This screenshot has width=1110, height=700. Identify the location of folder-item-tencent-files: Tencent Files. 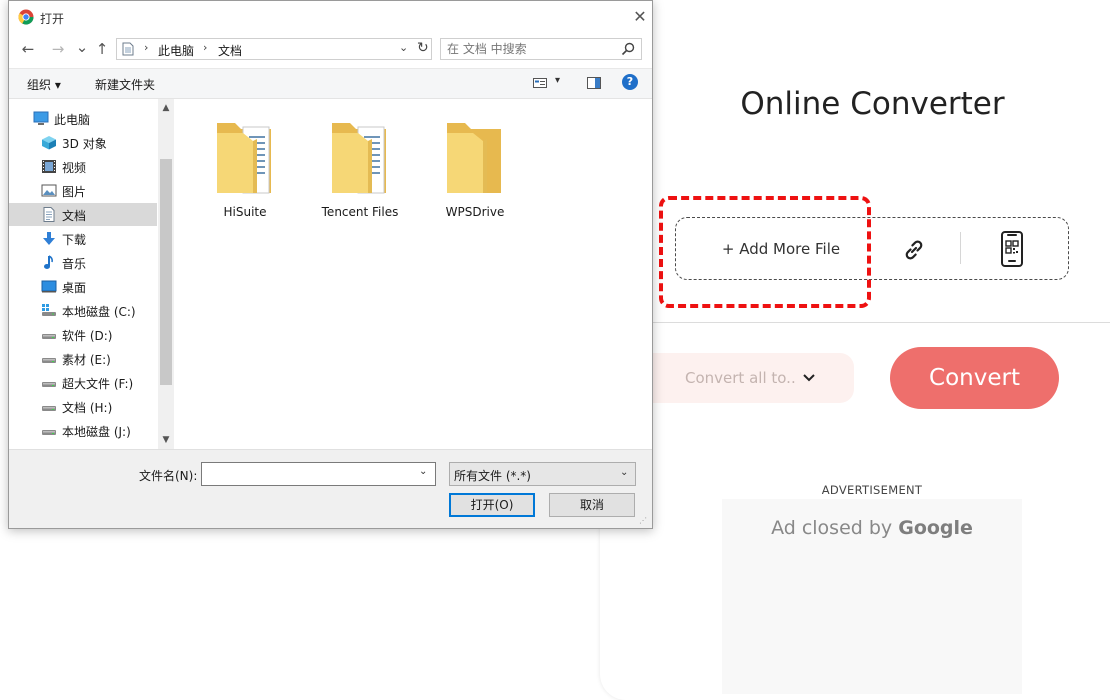
(360, 169).